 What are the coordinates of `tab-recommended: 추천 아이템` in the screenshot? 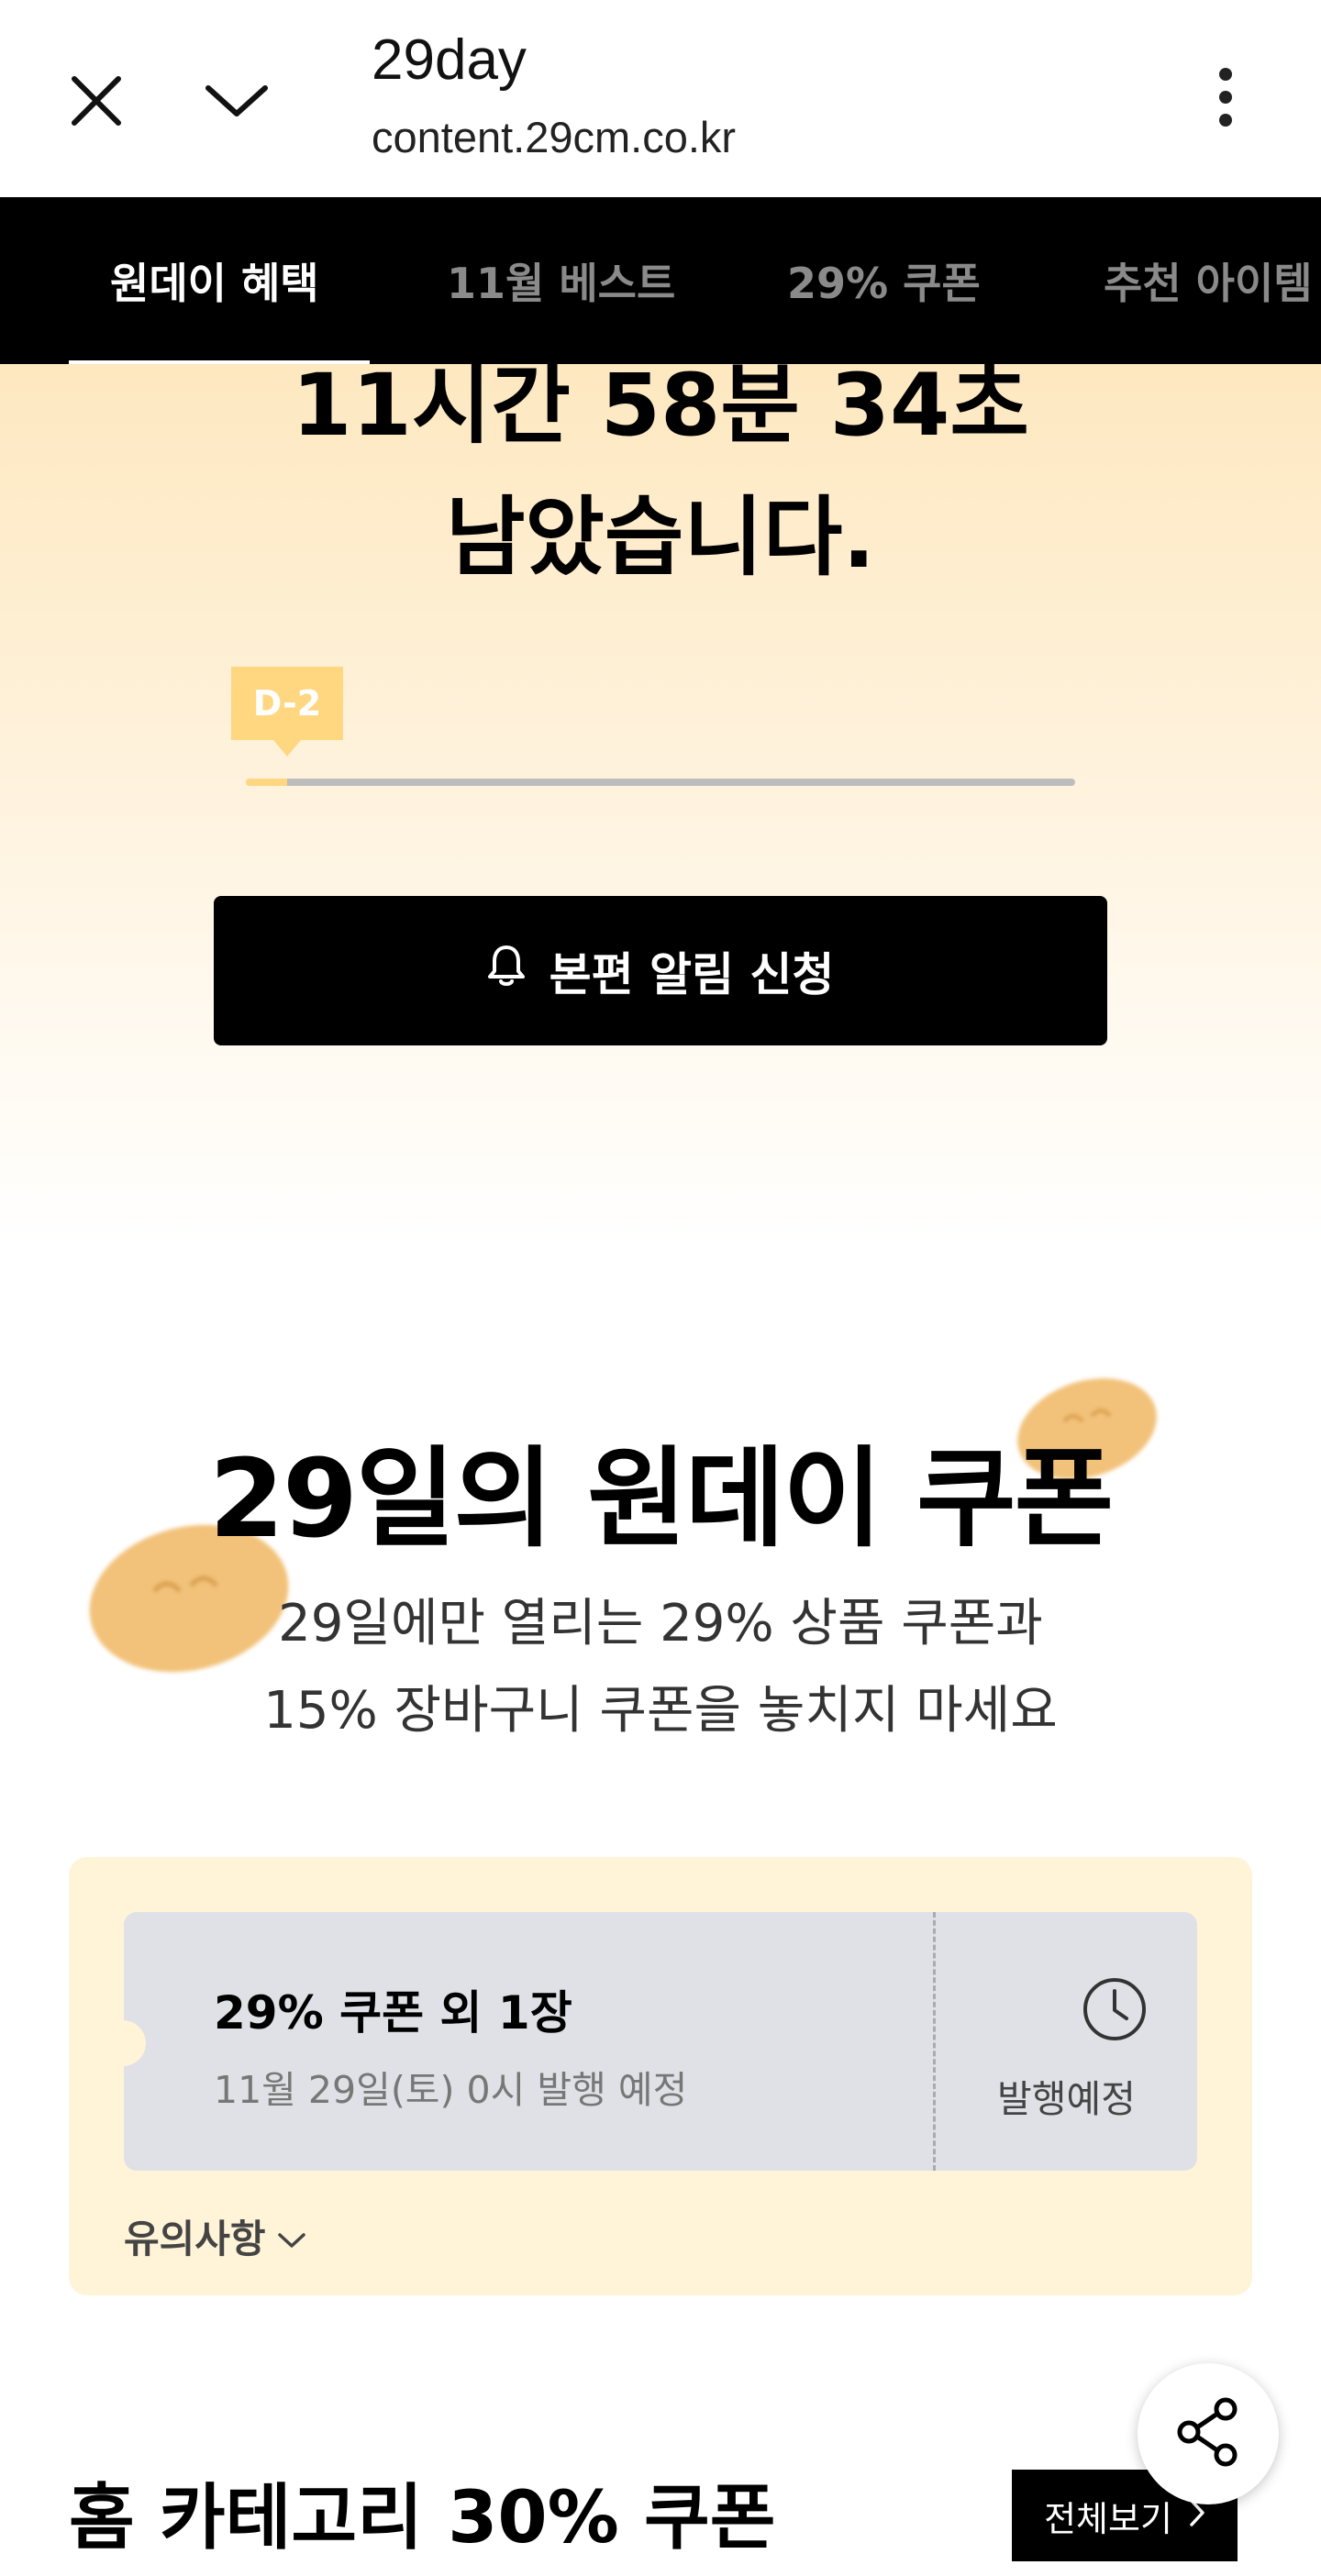 It's located at (1208, 280).